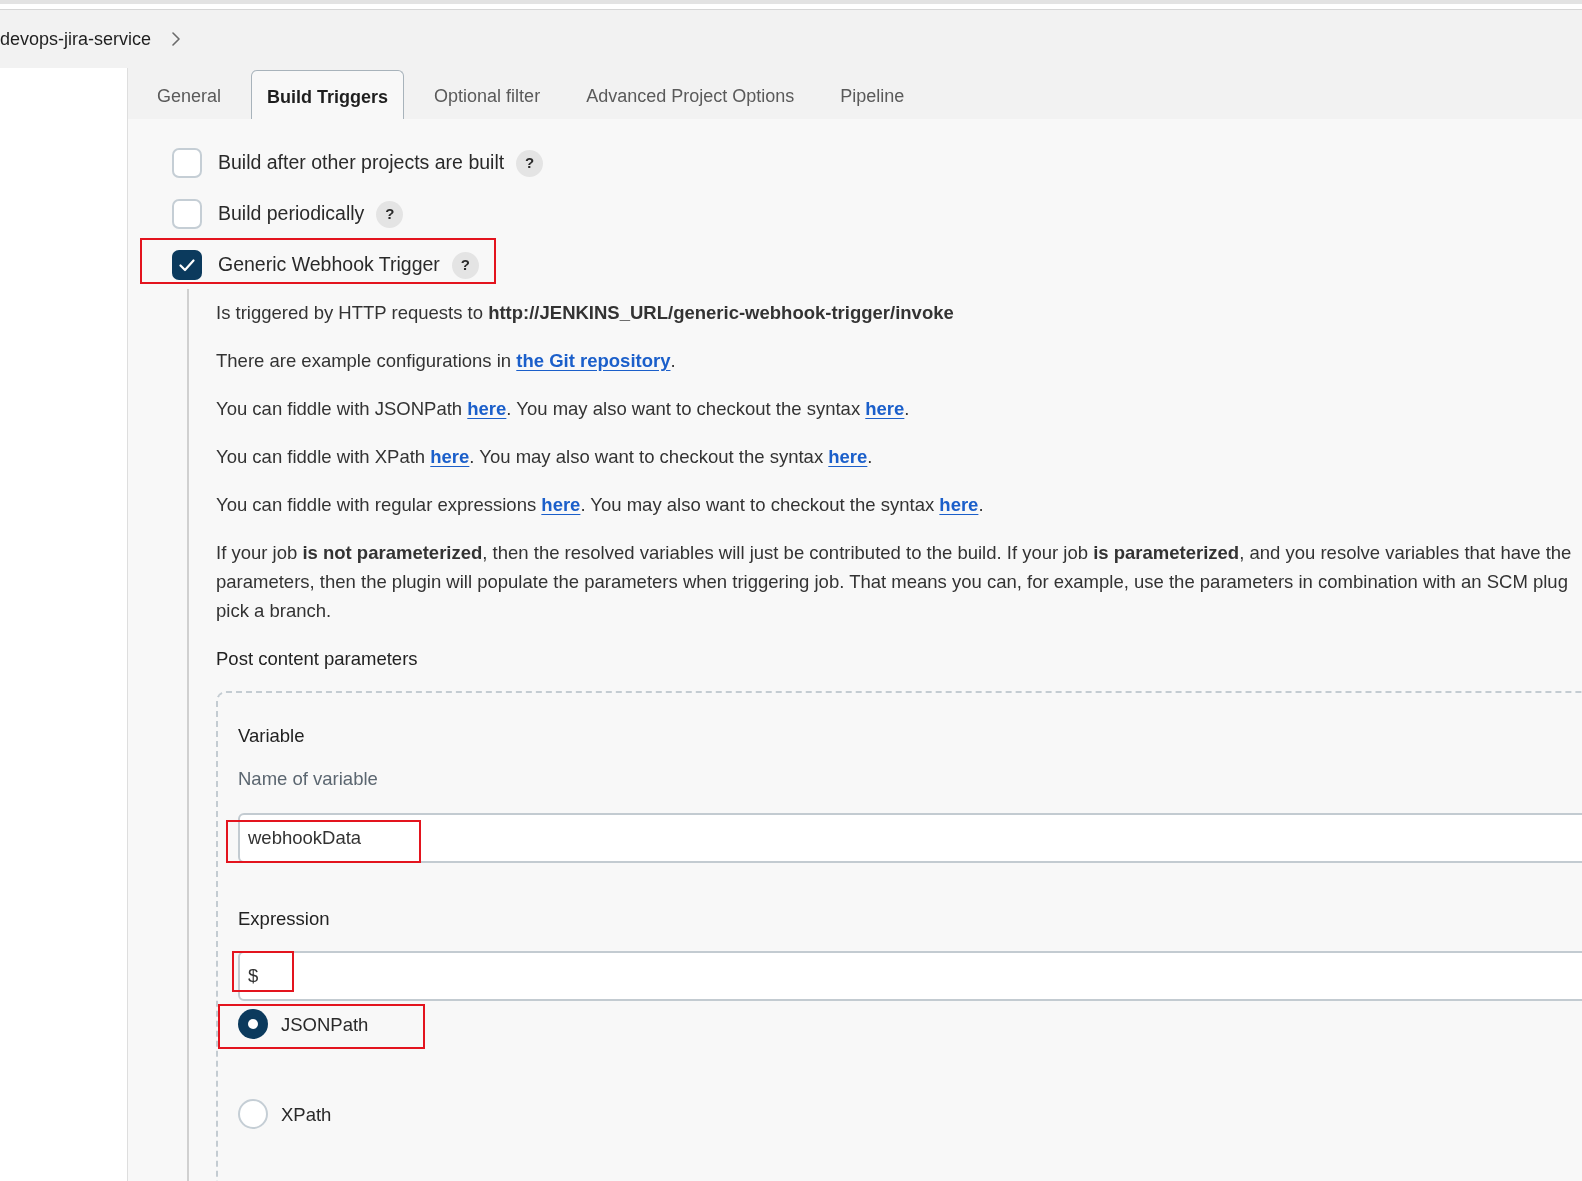 This screenshot has width=1582, height=1181. Describe the element at coordinates (593, 360) in the screenshot. I see `link: the Git repository` at that location.